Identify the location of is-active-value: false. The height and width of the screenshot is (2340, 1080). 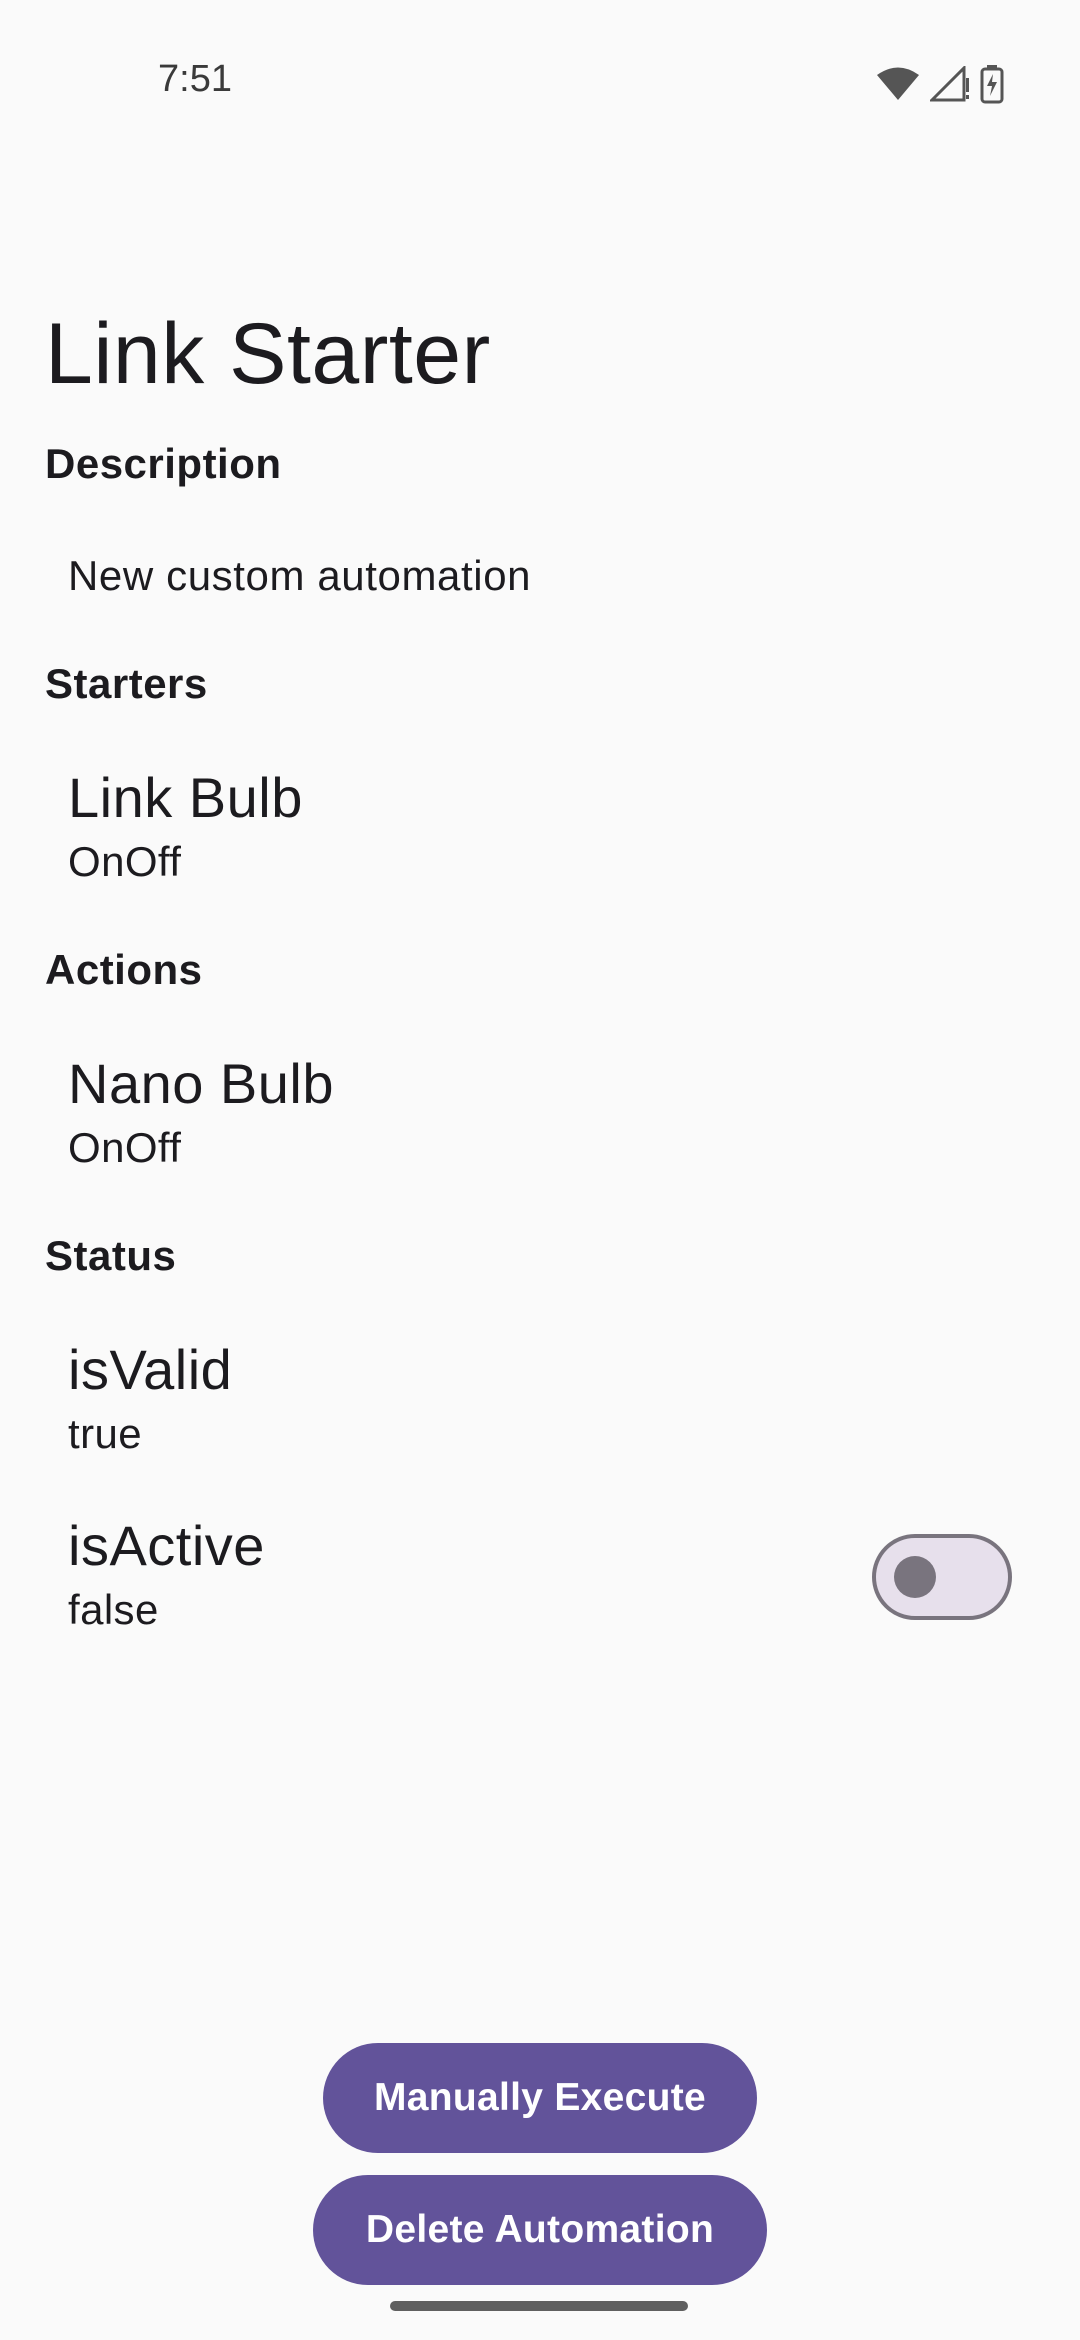
(113, 1609).